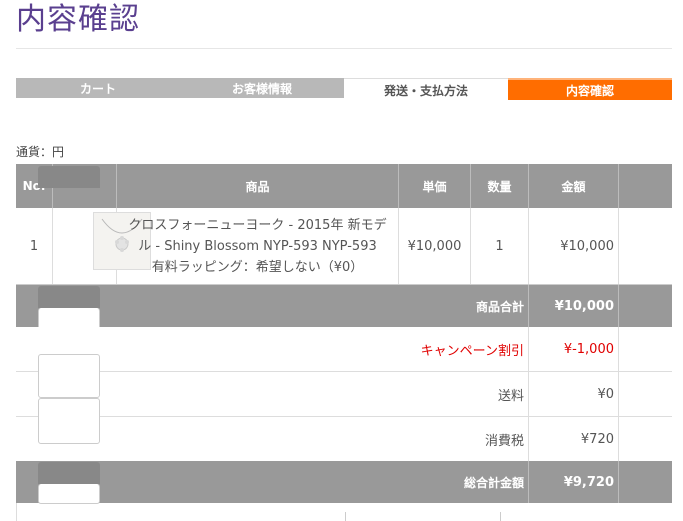  Describe the element at coordinates (344, 306) in the screenshot. I see `subtotal-row: 商品合計 ¥10,000` at that location.